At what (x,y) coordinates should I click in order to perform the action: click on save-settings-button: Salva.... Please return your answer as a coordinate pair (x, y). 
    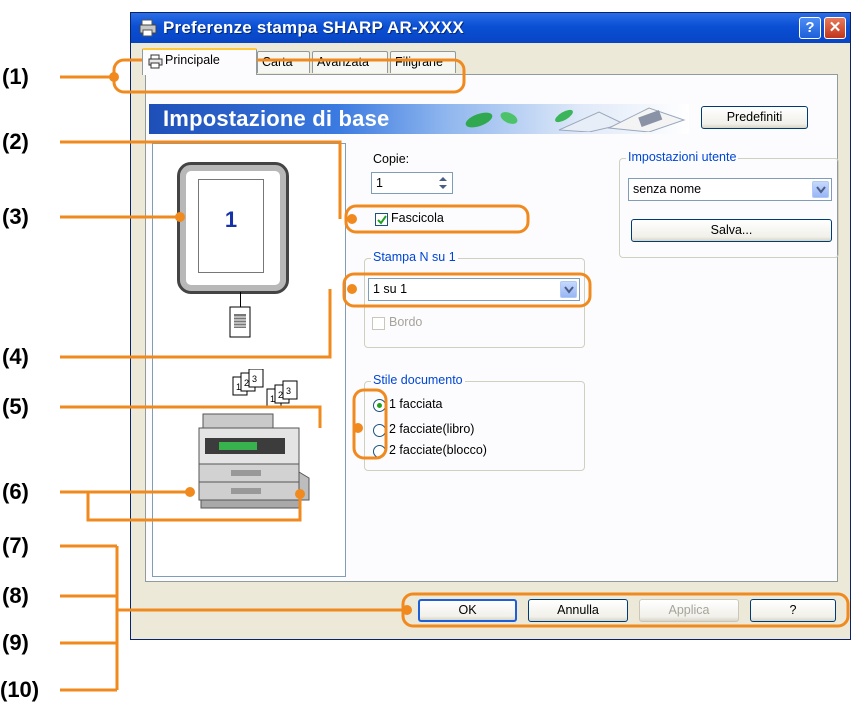
    Looking at the image, I should click on (731, 230).